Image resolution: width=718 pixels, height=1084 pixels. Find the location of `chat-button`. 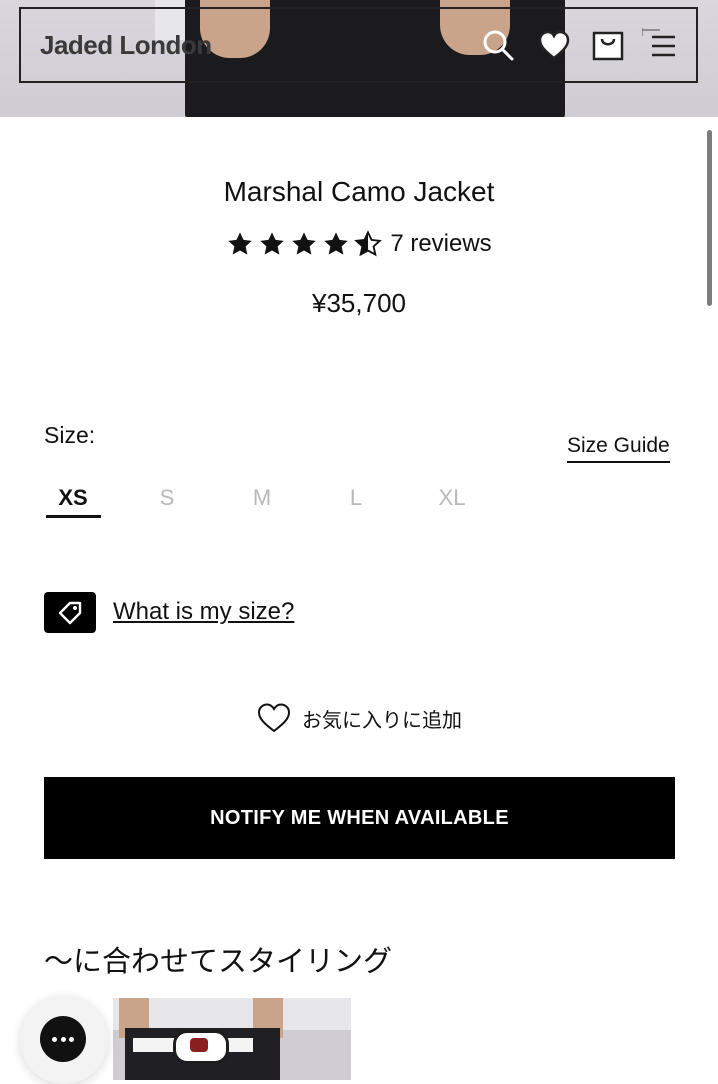

chat-button is located at coordinates (64, 1040).